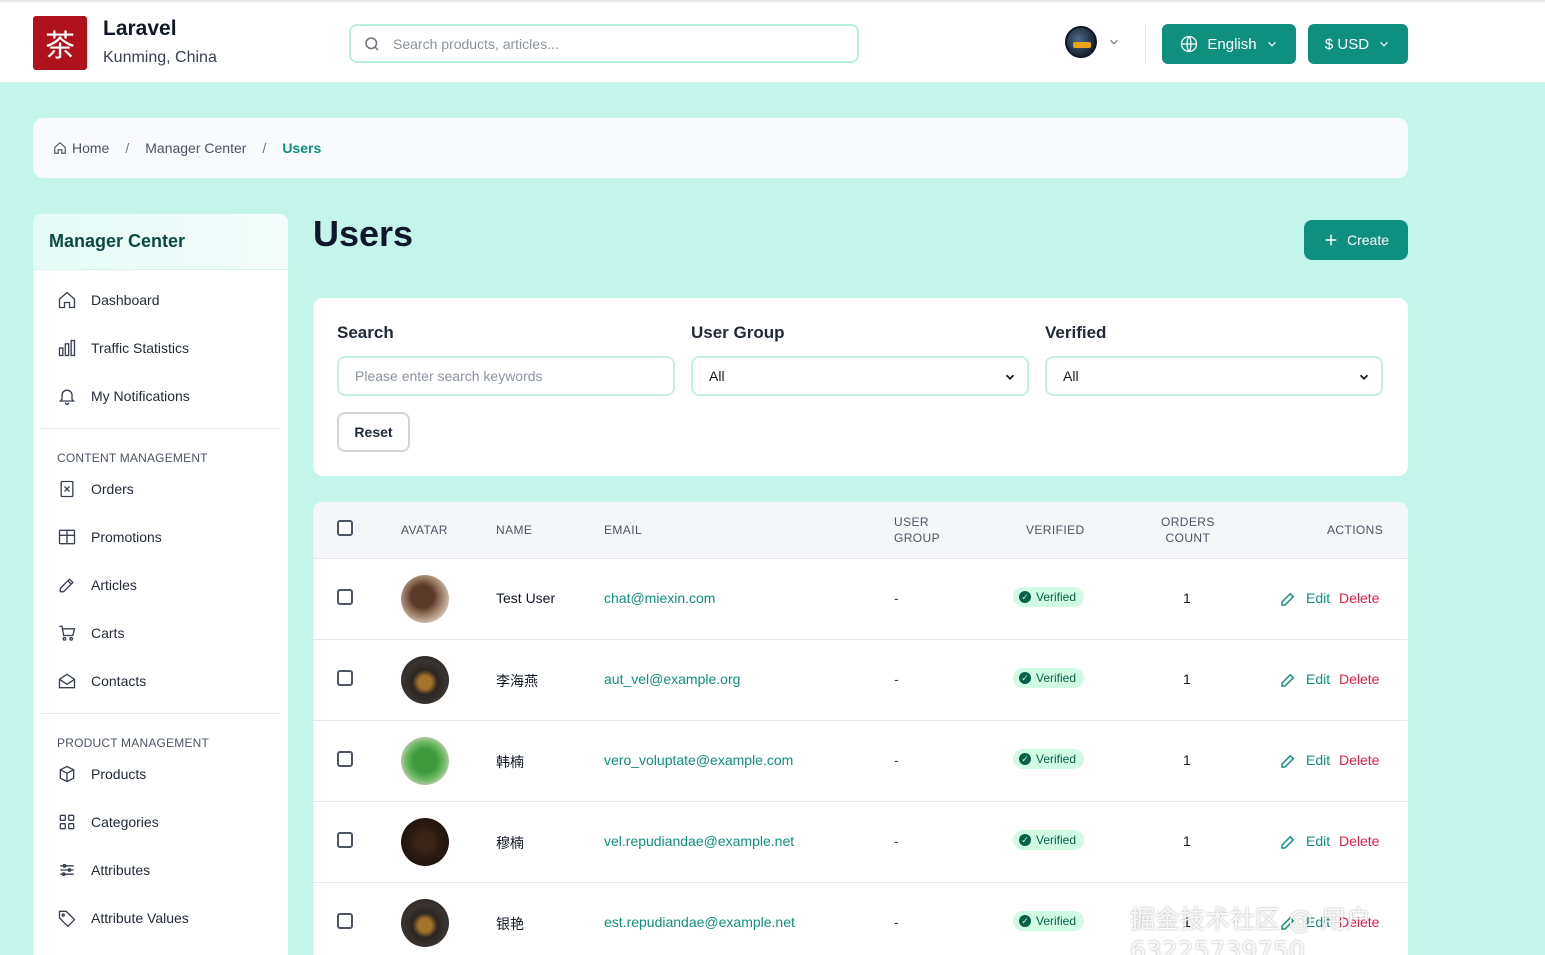 The height and width of the screenshot is (955, 1545). I want to click on user-name: 韩楠, so click(510, 762).